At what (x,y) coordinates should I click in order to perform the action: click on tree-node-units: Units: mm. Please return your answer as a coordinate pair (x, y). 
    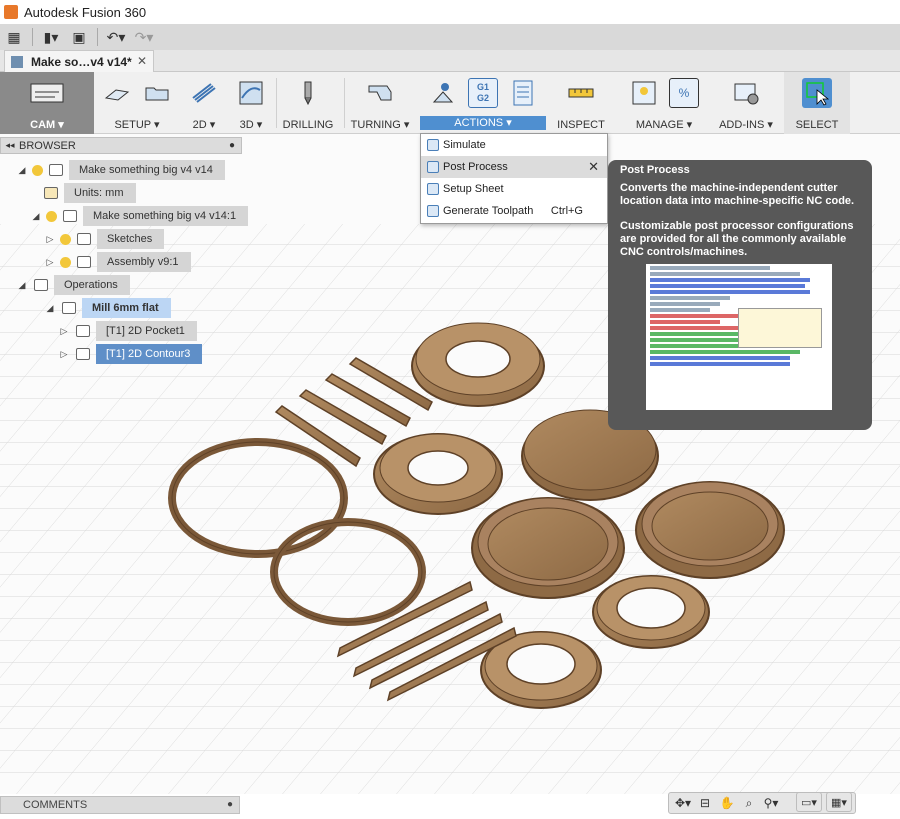
    Looking at the image, I should click on (90, 193).